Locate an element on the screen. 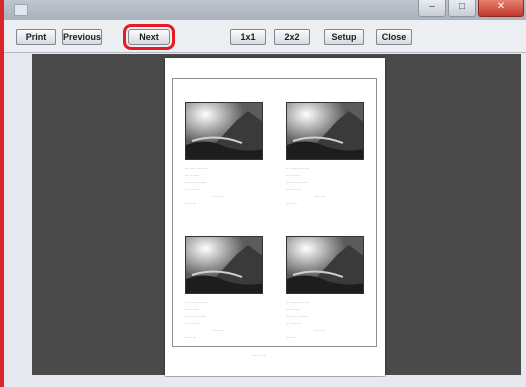 This screenshot has width=526, height=387. close-icon: ✕ is located at coordinates (501, 6).